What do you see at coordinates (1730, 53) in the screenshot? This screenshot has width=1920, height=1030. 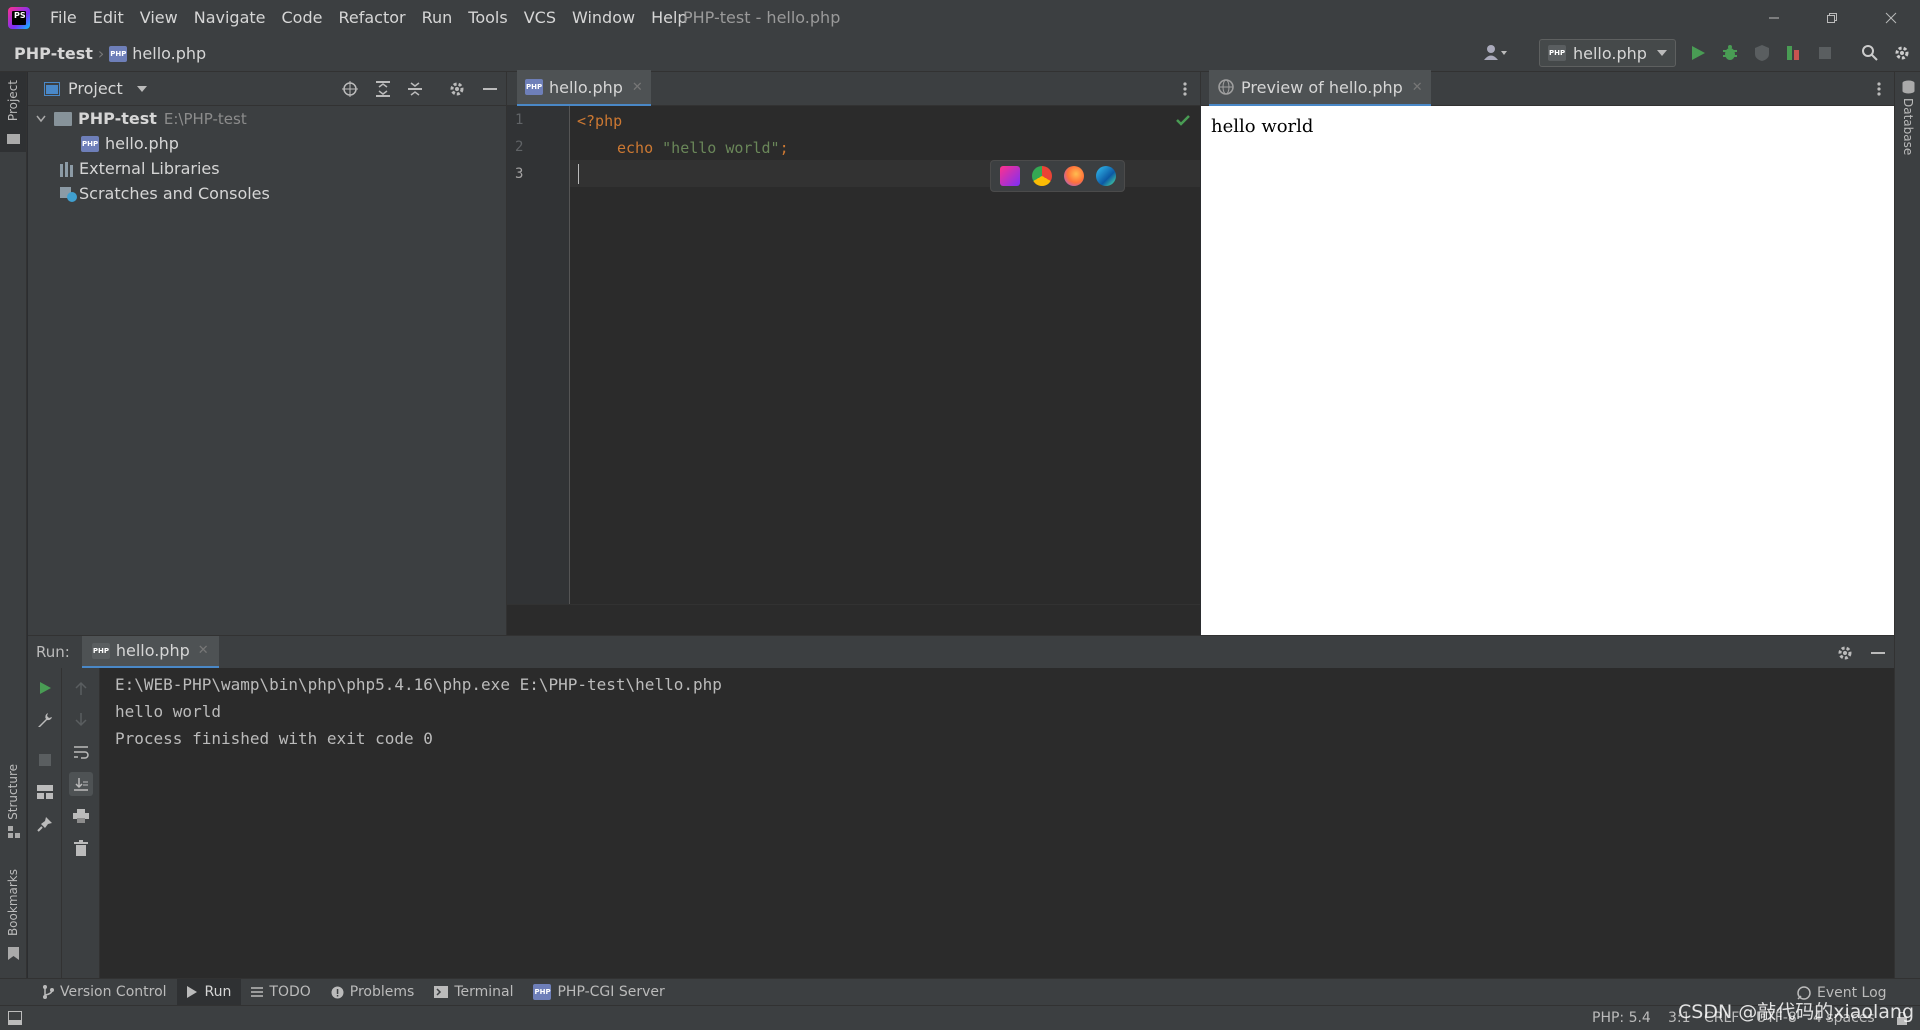 I see `debug-button` at bounding box center [1730, 53].